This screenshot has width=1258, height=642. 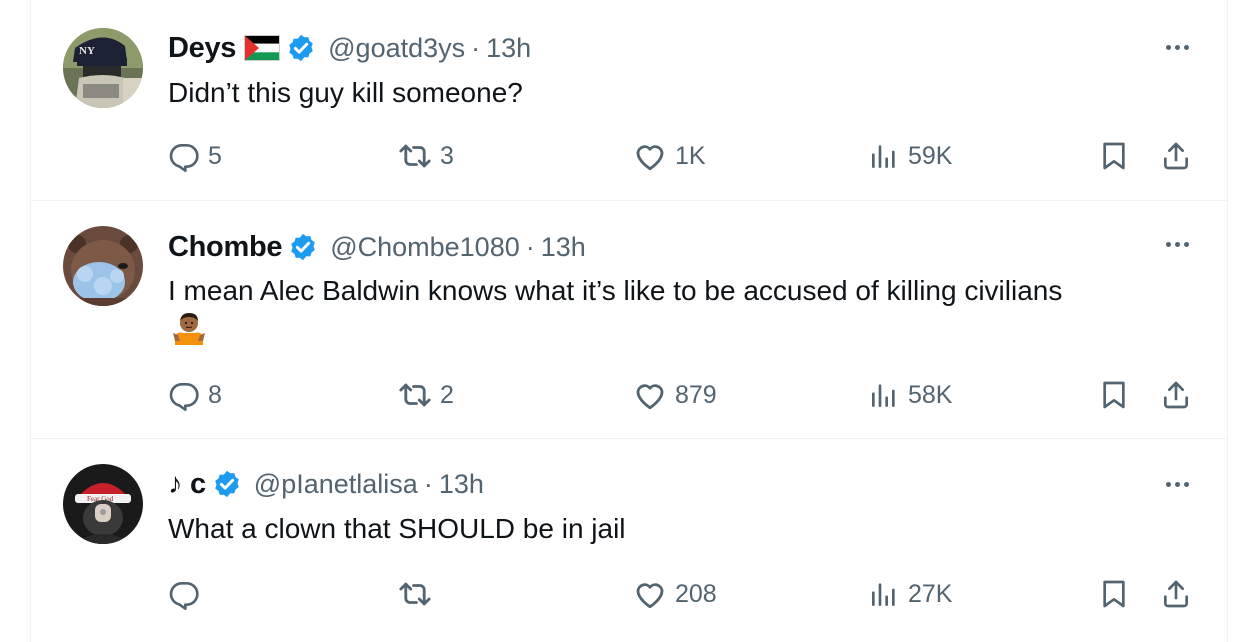 I want to click on user-handle: @pIanetlalisa, so click(x=336, y=484).